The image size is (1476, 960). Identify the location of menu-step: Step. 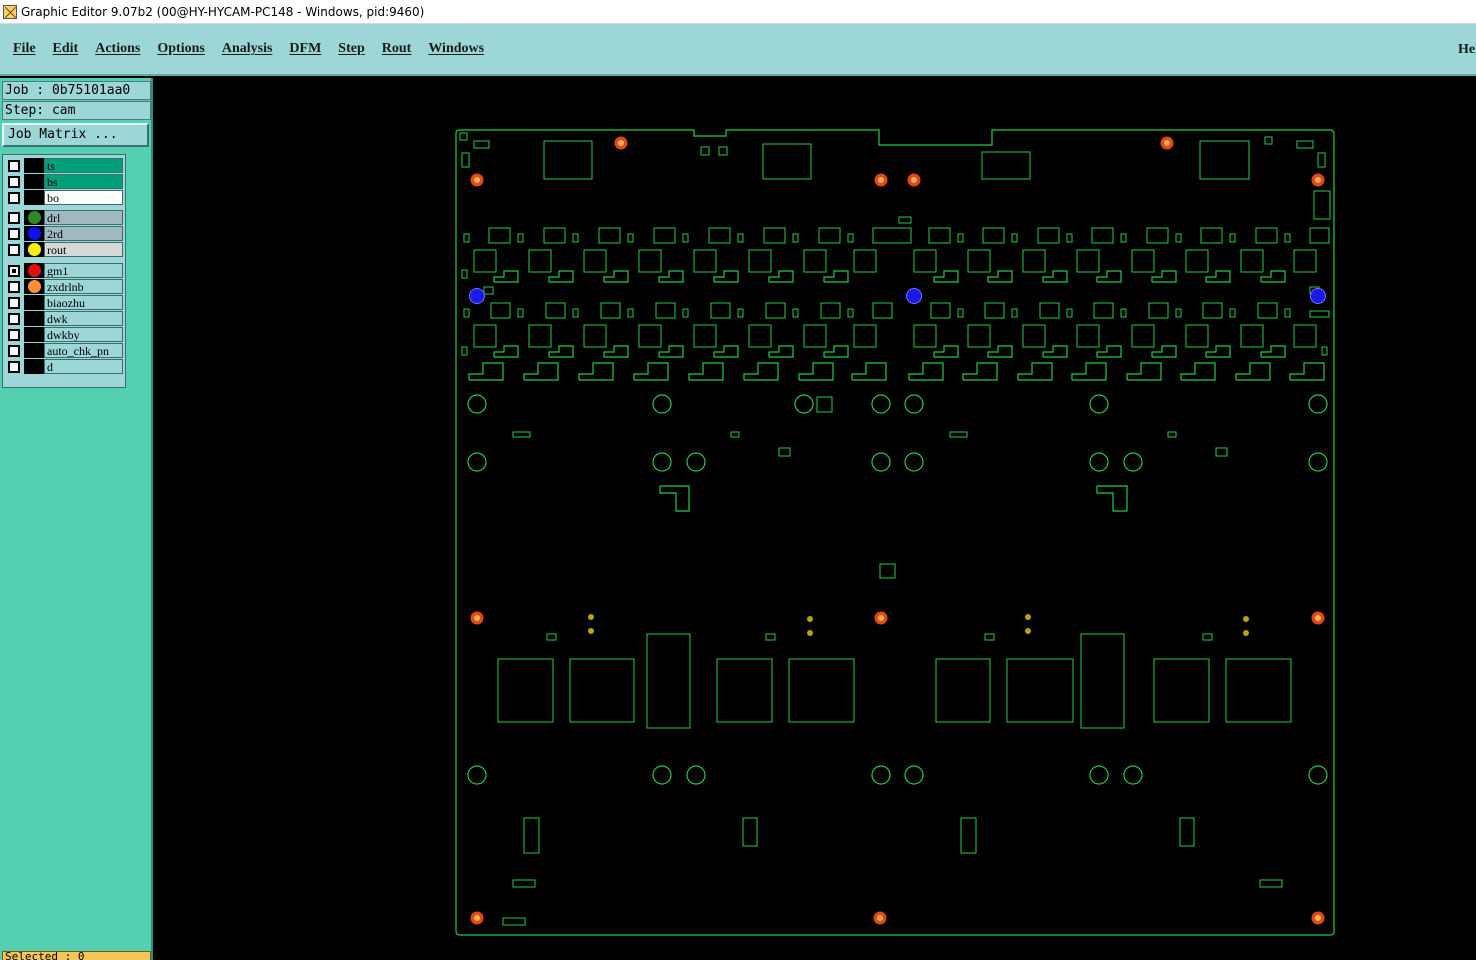
(351, 49).